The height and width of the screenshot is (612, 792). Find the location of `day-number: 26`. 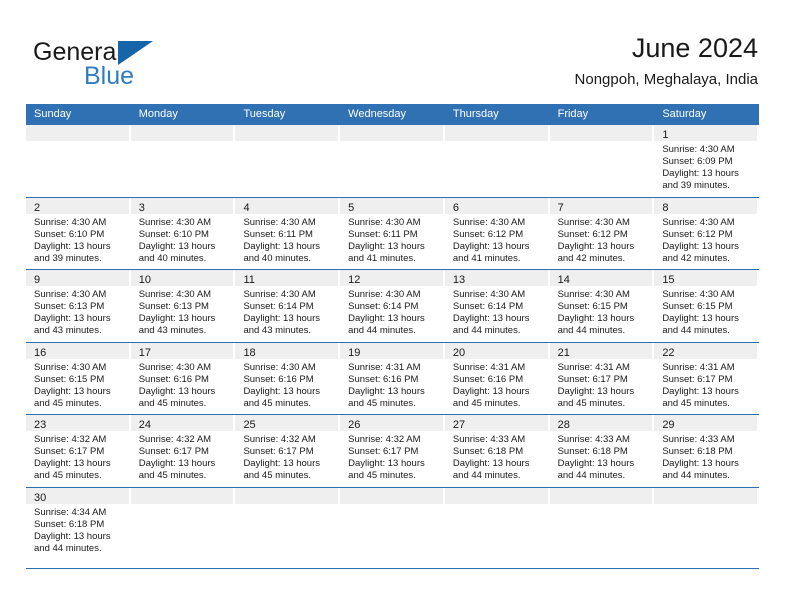

day-number: 26 is located at coordinates (354, 425).